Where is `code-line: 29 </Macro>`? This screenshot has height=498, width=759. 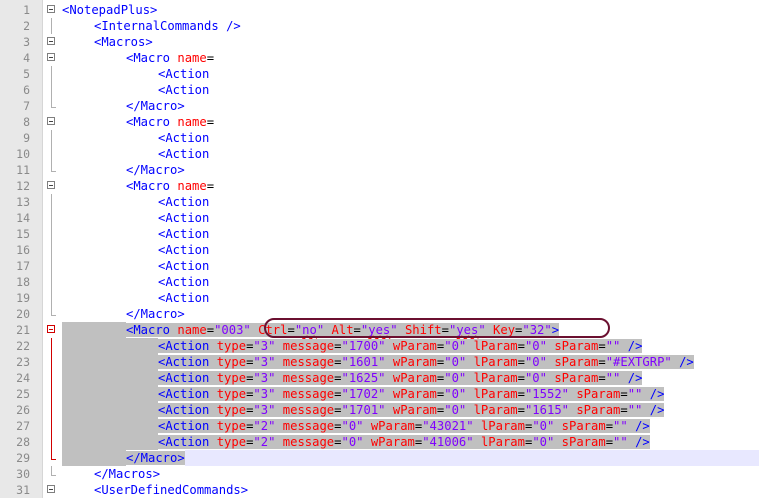
code-line: 29 </Macro> is located at coordinates (379, 458).